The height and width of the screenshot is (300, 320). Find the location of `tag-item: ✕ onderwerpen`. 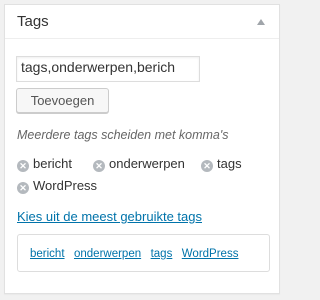

tag-item: ✕ onderwerpen is located at coordinates (139, 164).